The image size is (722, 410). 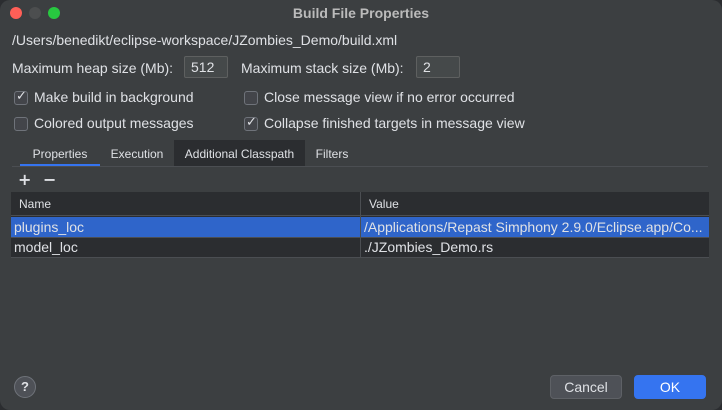 What do you see at coordinates (322, 68) in the screenshot?
I see `stack-size-label: Maximum stack size (Mb):` at bounding box center [322, 68].